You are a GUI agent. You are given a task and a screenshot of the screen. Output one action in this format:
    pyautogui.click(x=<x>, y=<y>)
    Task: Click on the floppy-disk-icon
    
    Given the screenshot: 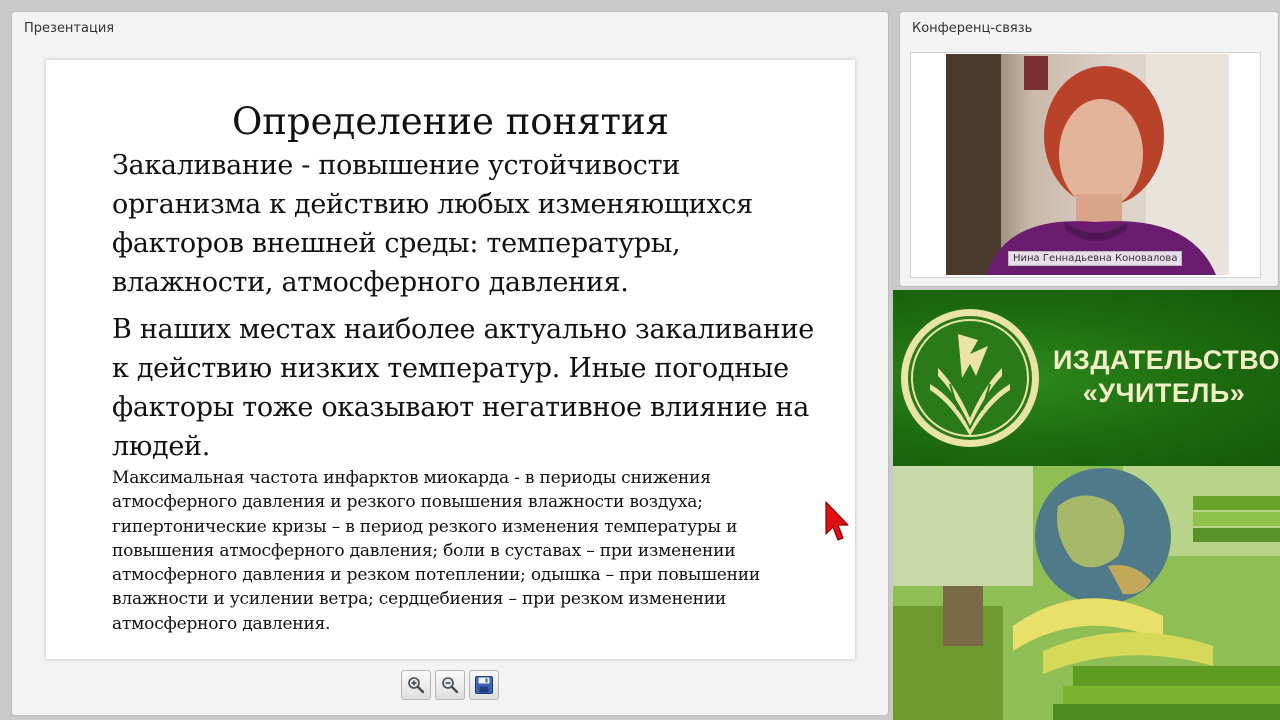 What is the action you would take?
    pyautogui.click(x=484, y=685)
    